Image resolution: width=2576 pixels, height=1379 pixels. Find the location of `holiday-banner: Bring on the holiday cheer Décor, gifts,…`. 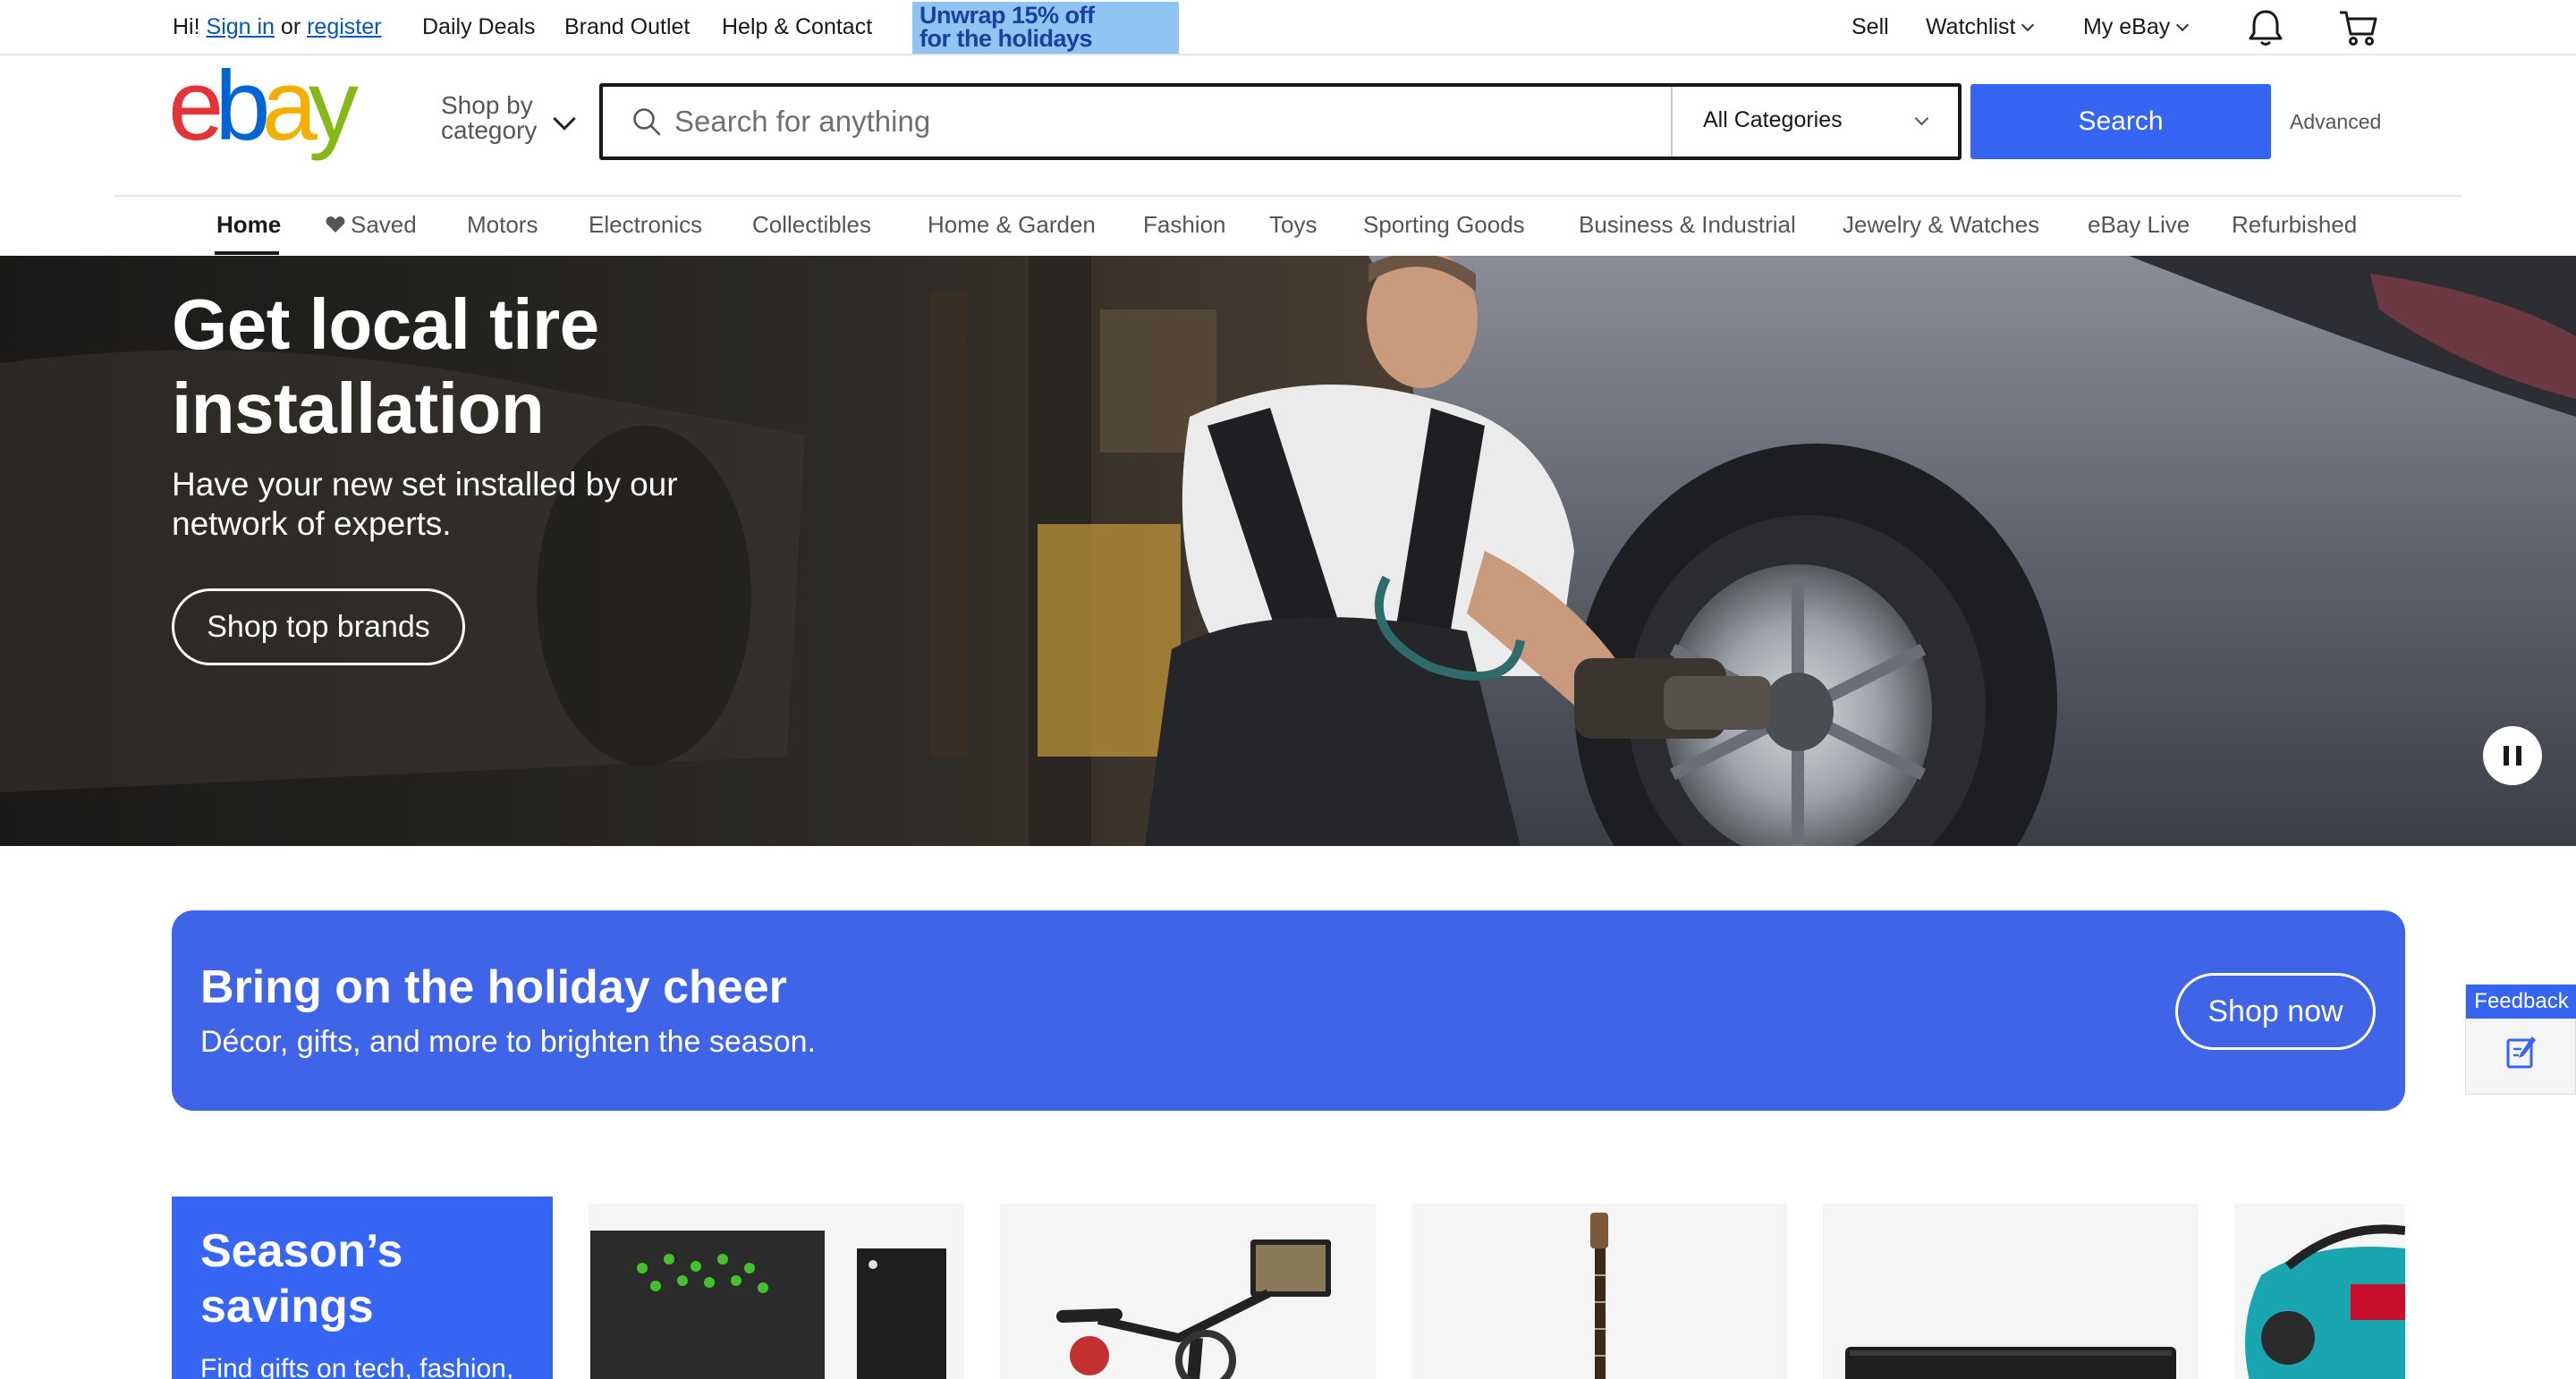

holiday-banner: Bring on the holiday cheer Décor, gifts,… is located at coordinates (1288, 1010).